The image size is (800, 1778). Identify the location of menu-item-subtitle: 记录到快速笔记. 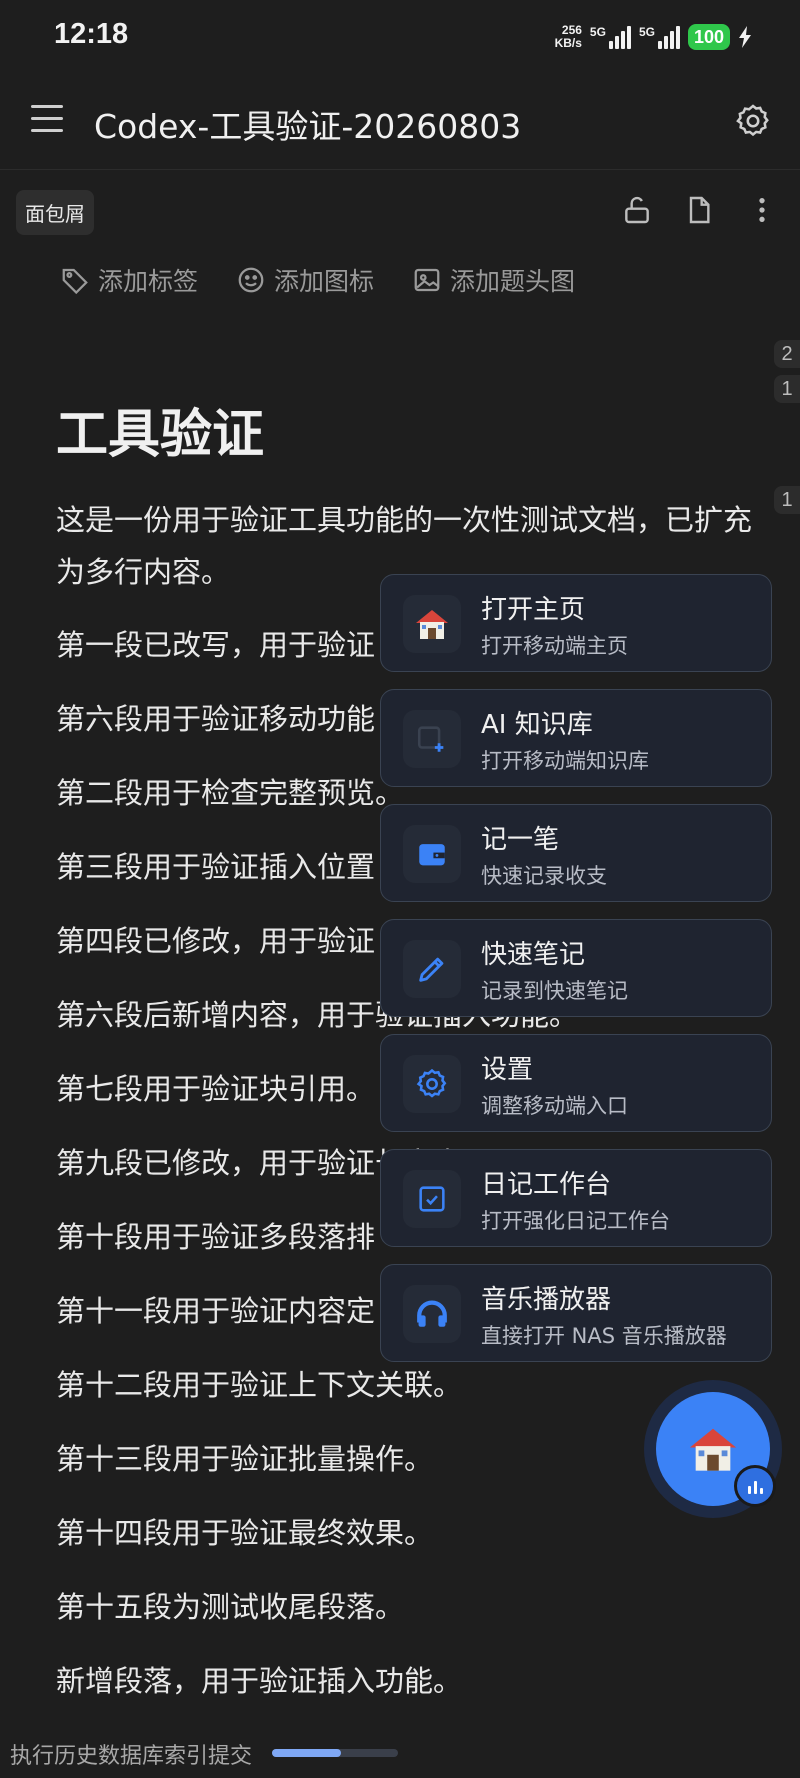
(554, 991).